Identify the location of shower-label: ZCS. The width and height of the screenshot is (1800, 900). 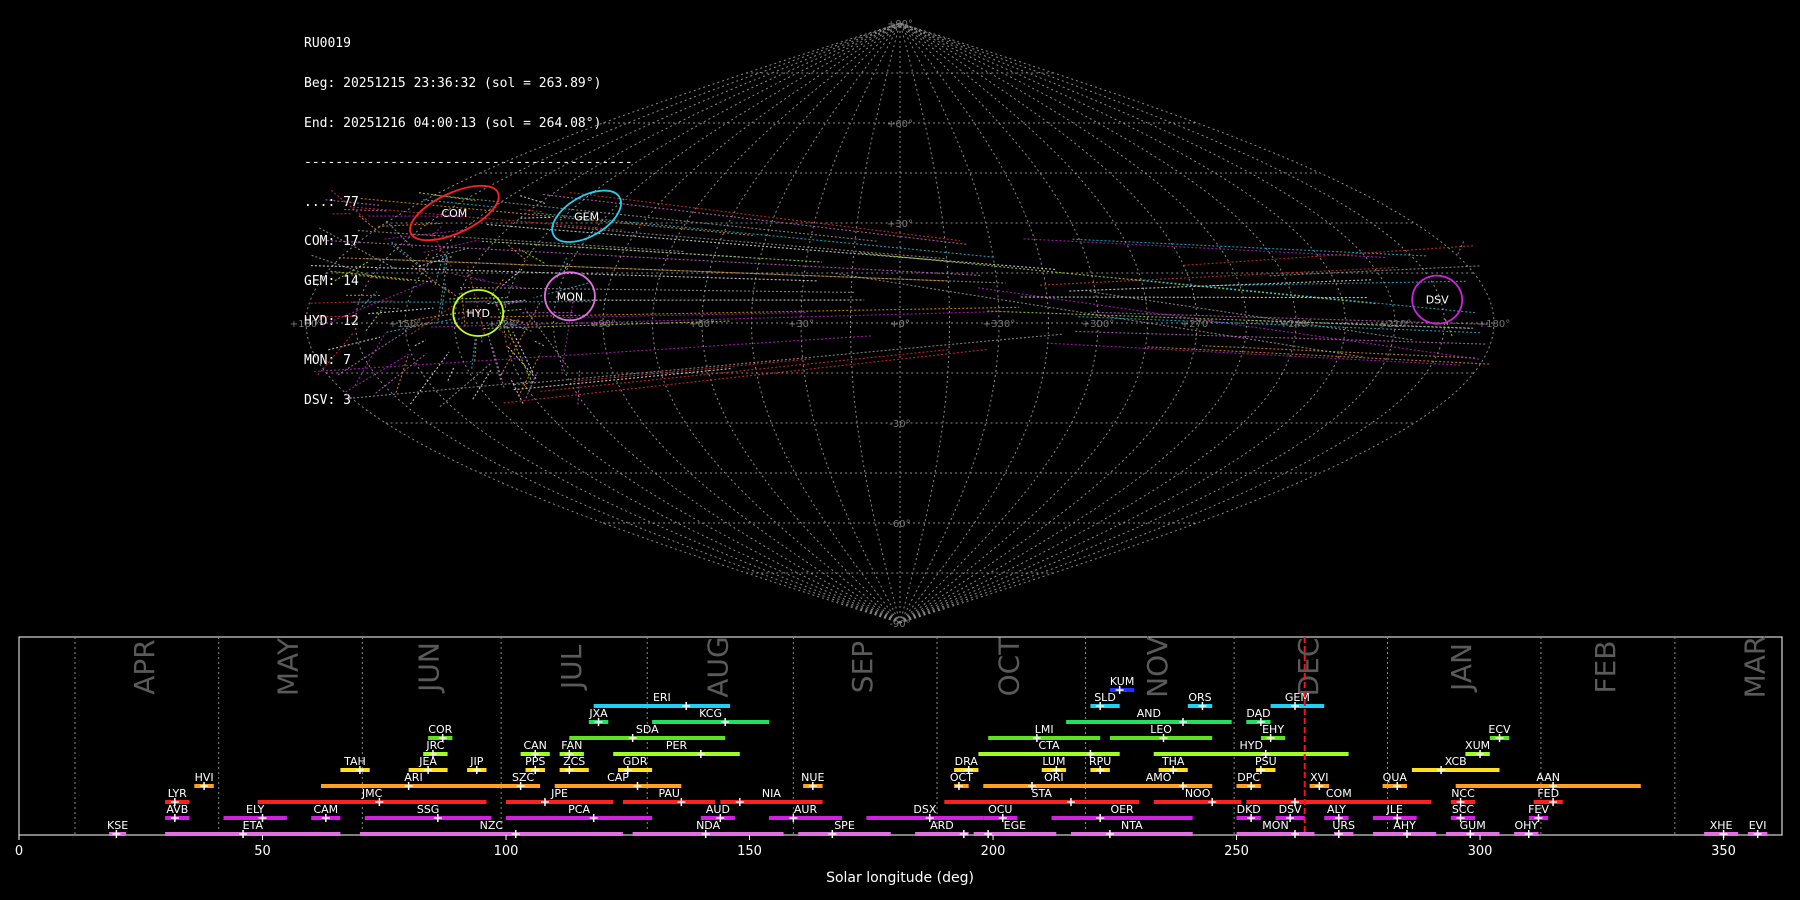
(574, 761).